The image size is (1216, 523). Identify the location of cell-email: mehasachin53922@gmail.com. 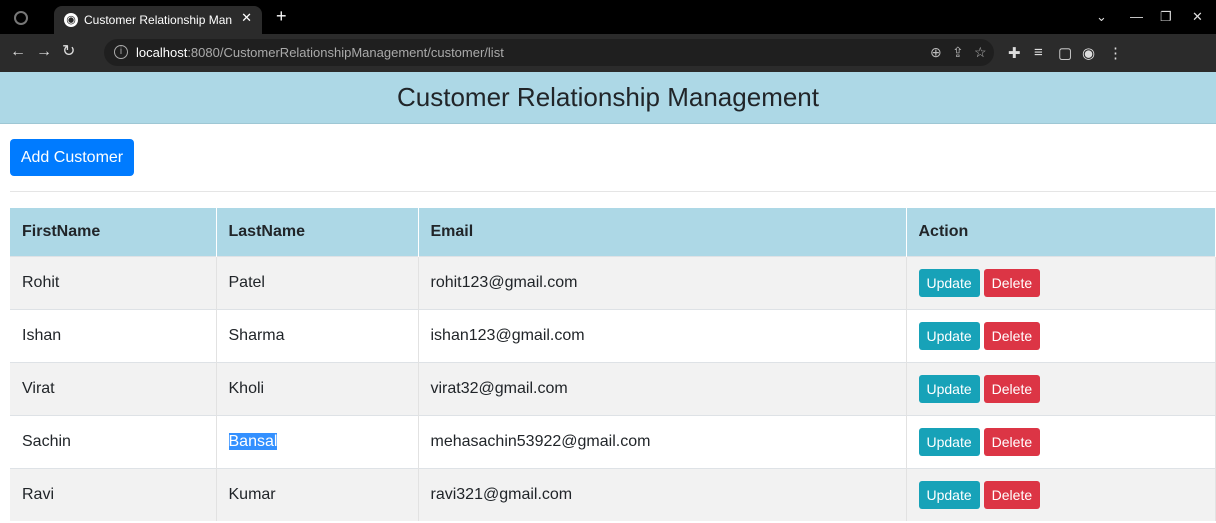
(662, 441).